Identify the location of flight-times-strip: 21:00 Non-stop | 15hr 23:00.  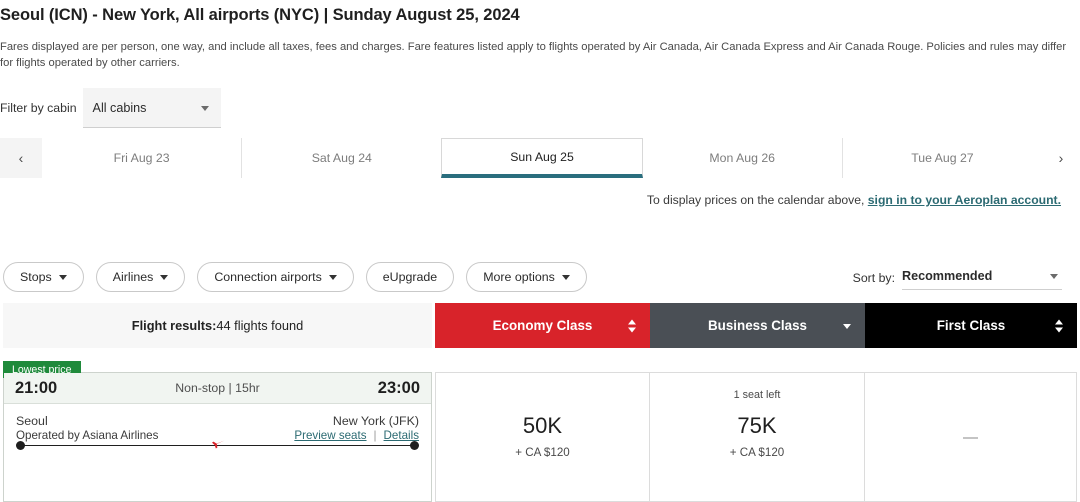
(217, 388).